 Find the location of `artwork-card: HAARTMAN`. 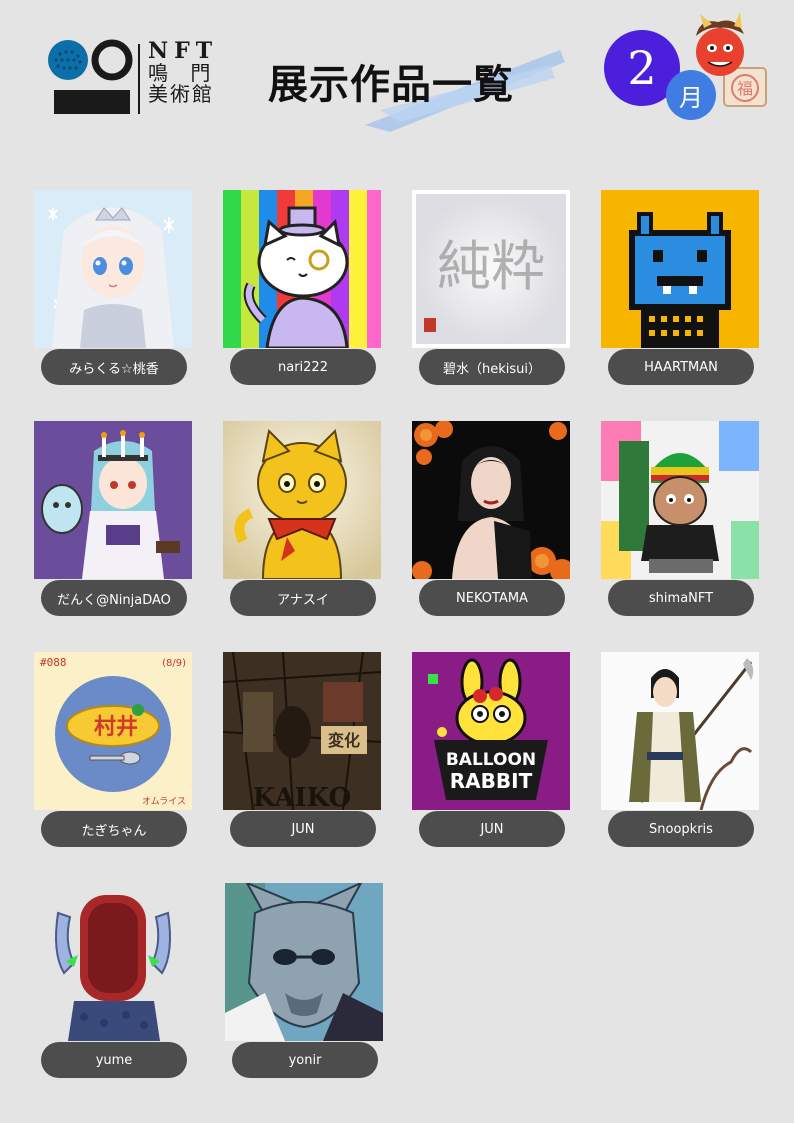

artwork-card: HAARTMAN is located at coordinates (681, 290).